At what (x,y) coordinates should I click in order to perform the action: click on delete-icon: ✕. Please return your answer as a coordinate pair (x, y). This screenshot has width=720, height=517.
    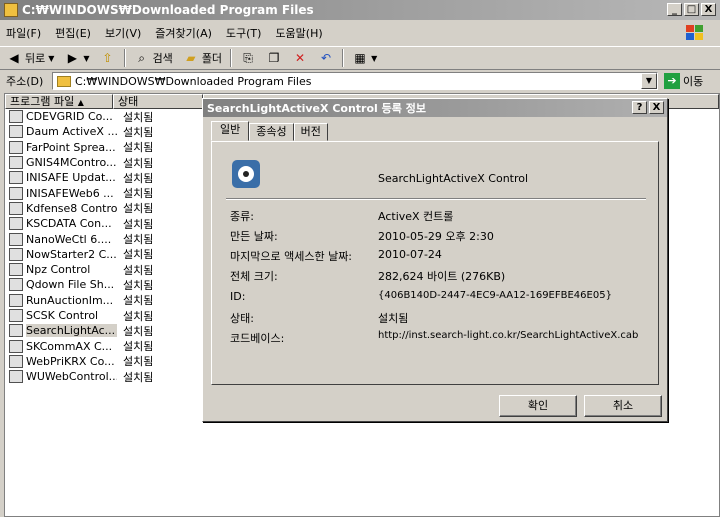
    Looking at the image, I should click on (300, 58).